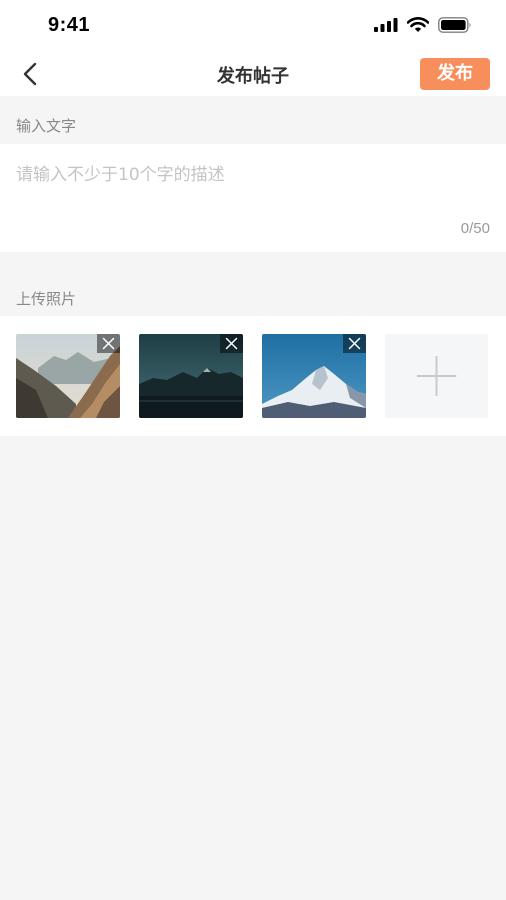 Image resolution: width=506 pixels, height=900 pixels. What do you see at coordinates (46, 299) in the screenshot?
I see `photo-section-label: 上传照片` at bounding box center [46, 299].